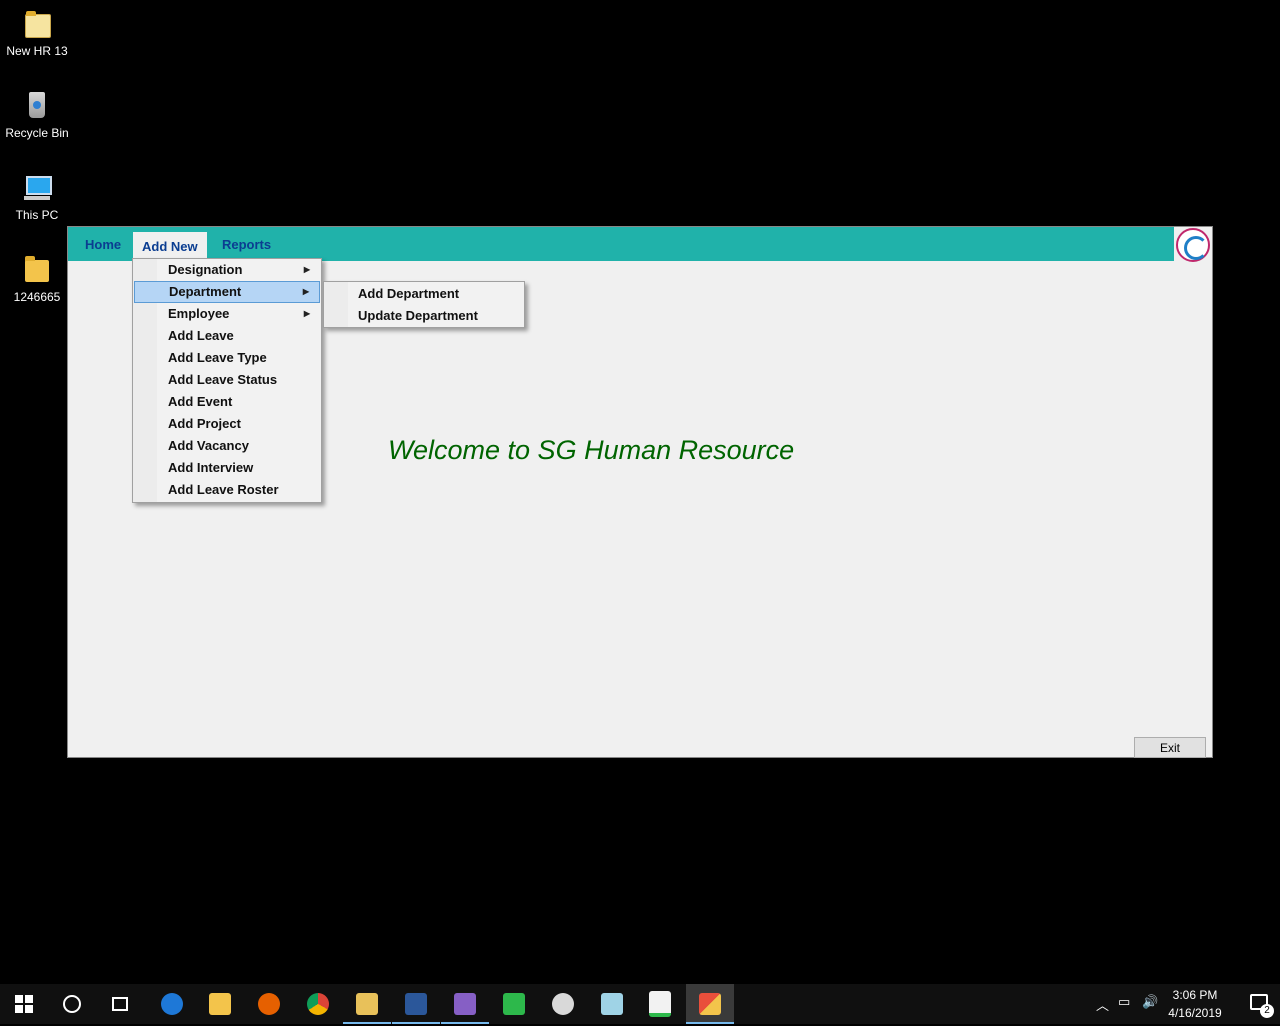  I want to click on visual-studio-icon, so click(465, 1004).